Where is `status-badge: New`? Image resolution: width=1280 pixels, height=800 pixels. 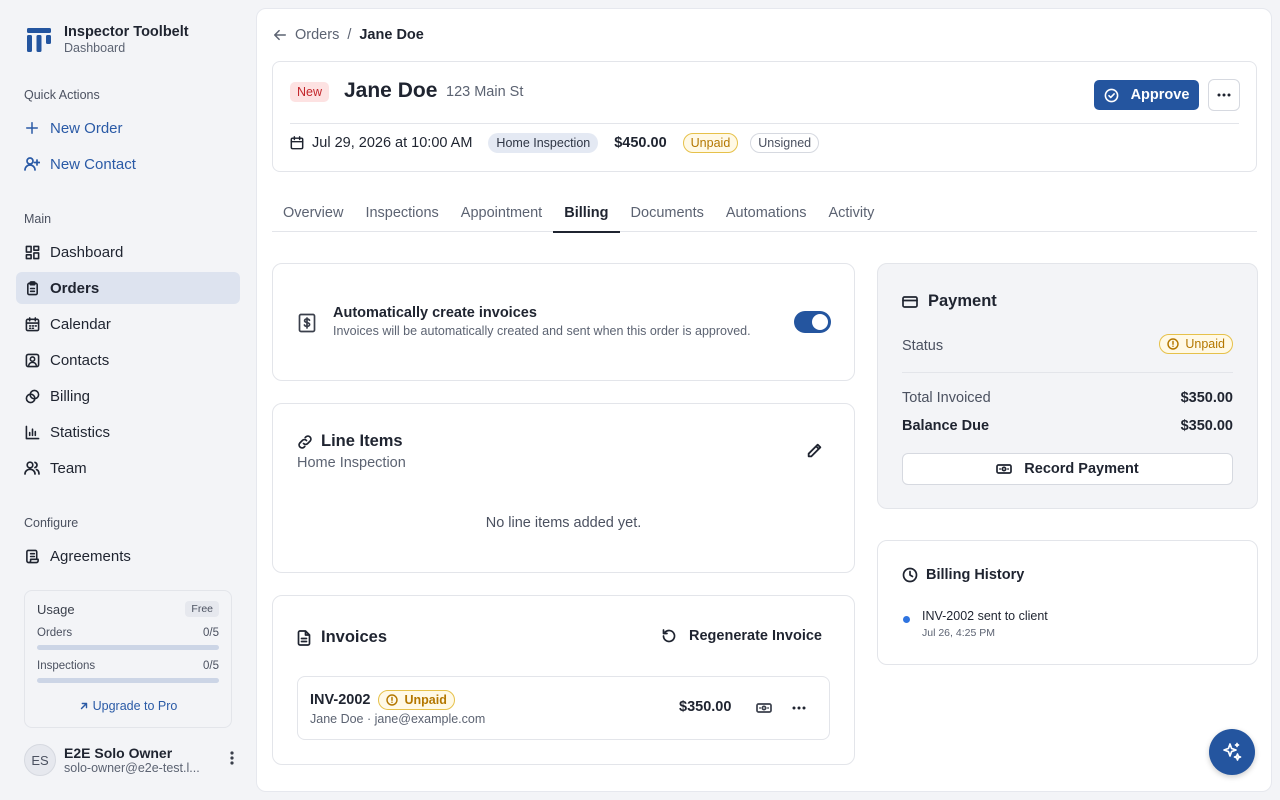
status-badge: New is located at coordinates (310, 92).